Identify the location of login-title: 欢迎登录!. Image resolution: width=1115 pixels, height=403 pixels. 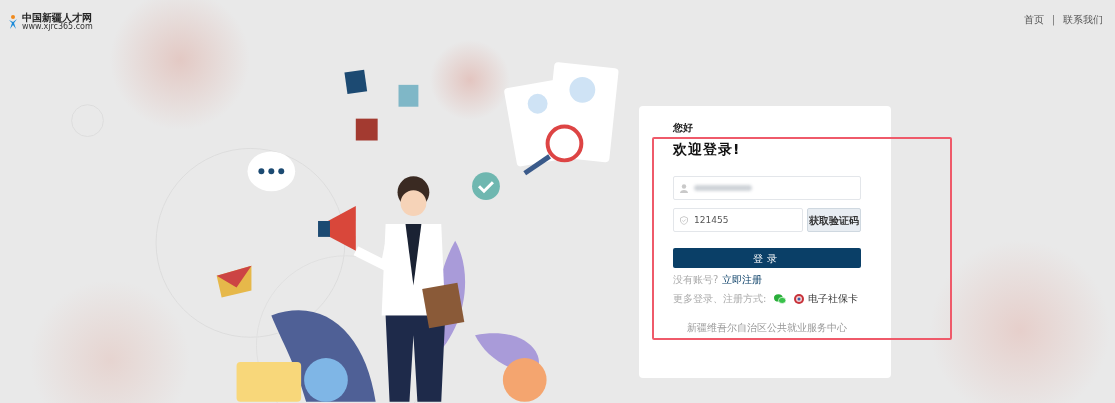
(707, 149).